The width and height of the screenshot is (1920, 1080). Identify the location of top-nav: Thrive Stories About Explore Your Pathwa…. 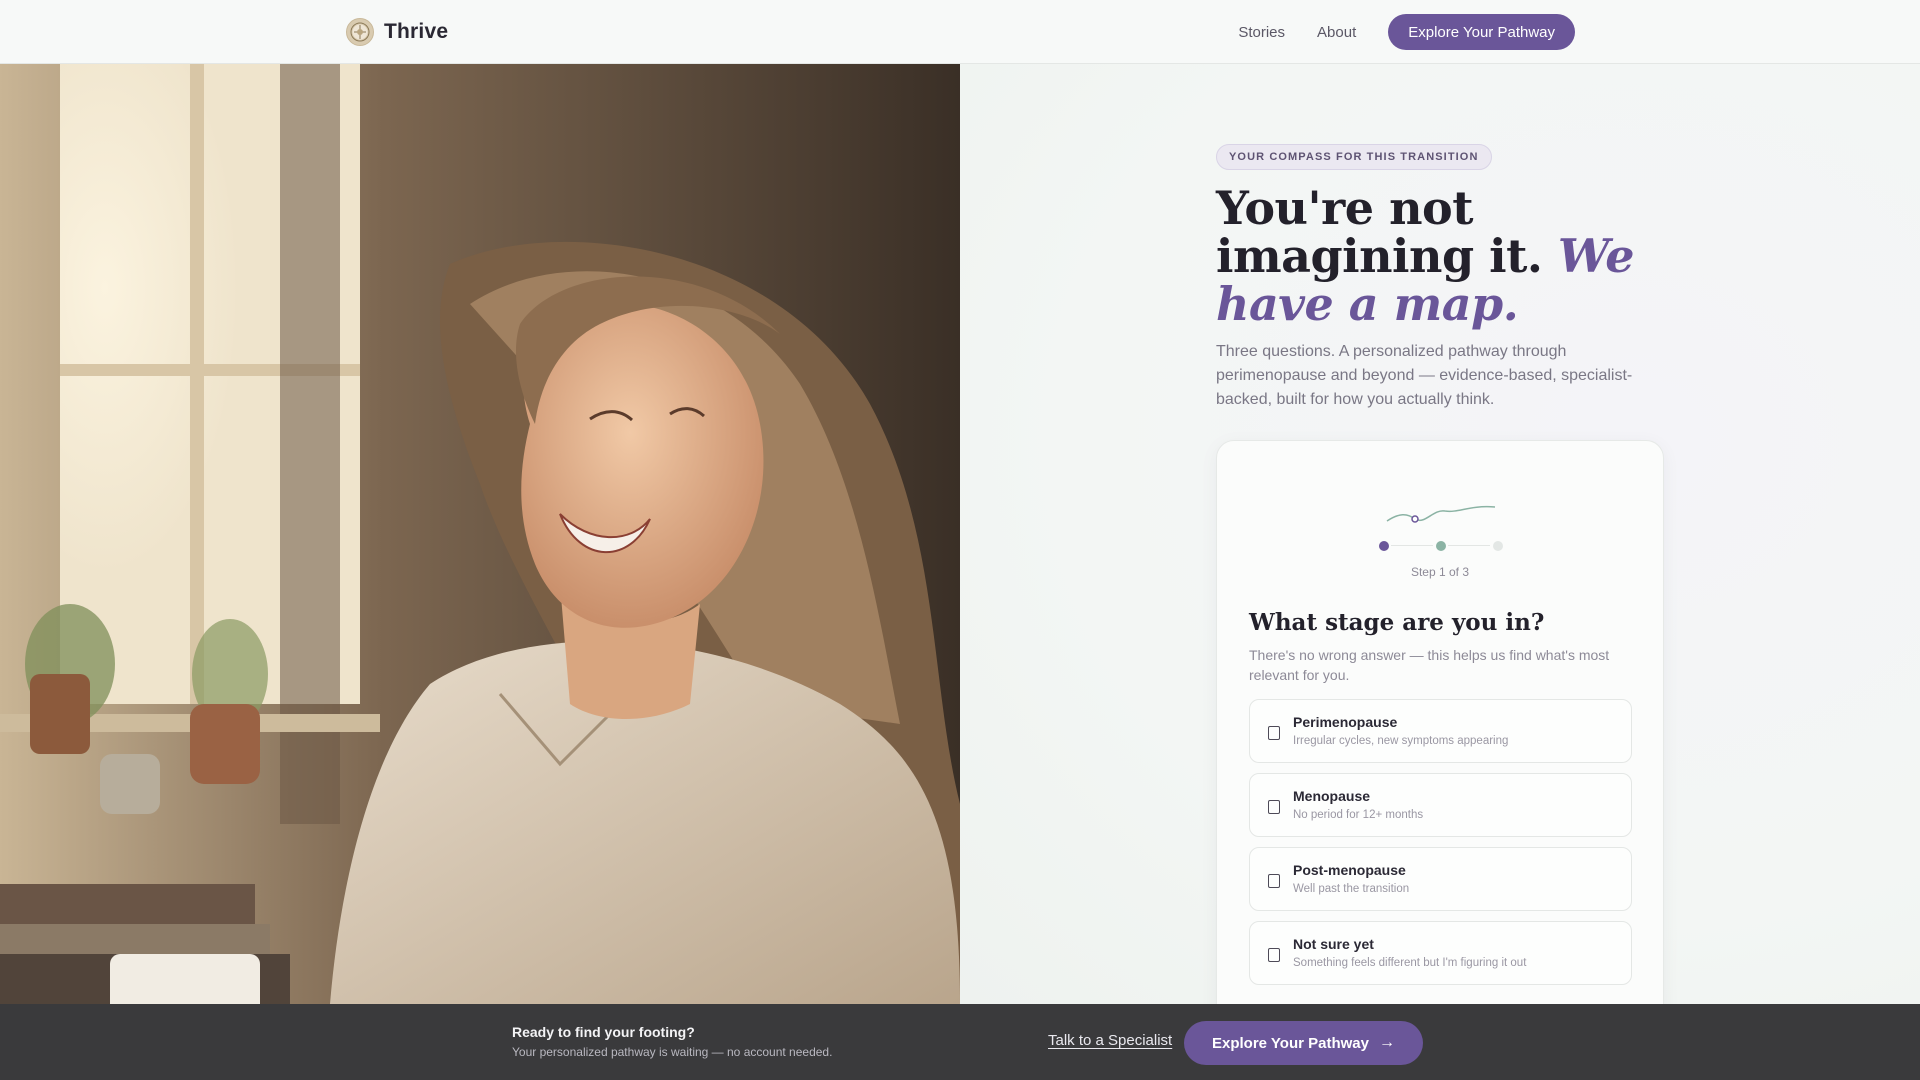
(960, 32).